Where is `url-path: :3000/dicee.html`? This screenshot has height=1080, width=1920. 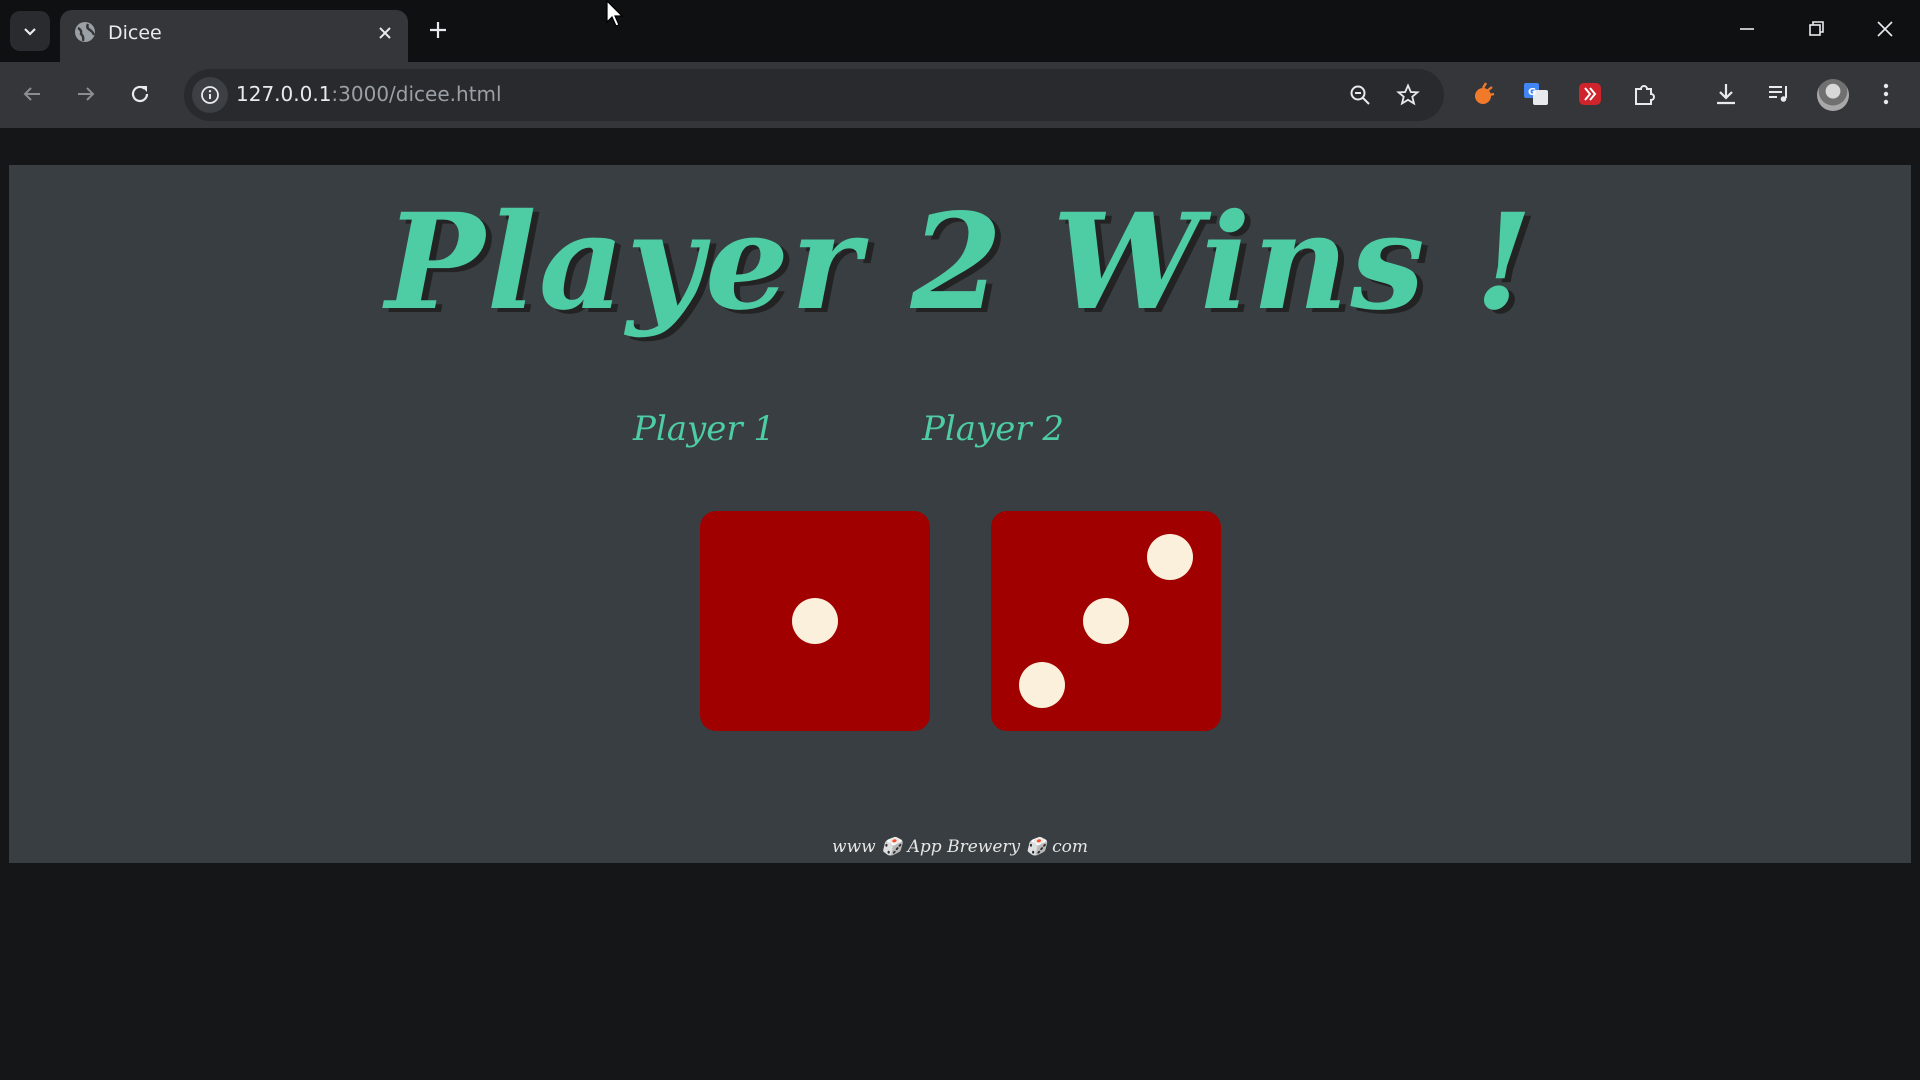 url-path: :3000/dicee.html is located at coordinates (416, 94).